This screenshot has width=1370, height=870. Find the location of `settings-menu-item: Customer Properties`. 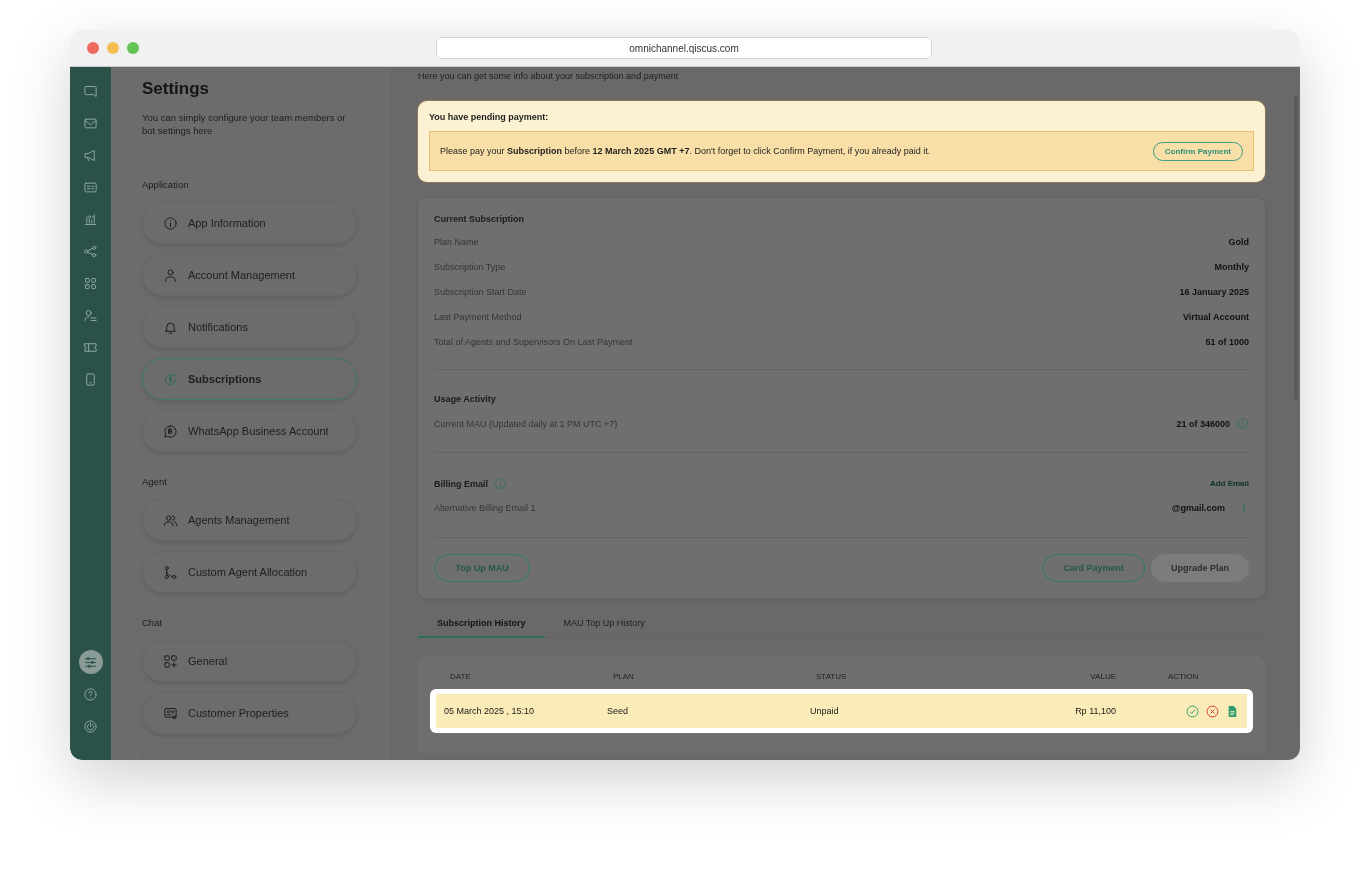

settings-menu-item: Customer Properties is located at coordinates (249, 713).